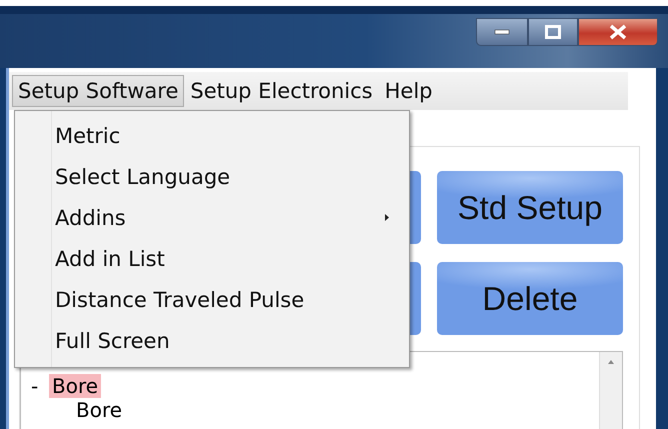  What do you see at coordinates (611, 362) in the screenshot?
I see `scroll-up-icon` at bounding box center [611, 362].